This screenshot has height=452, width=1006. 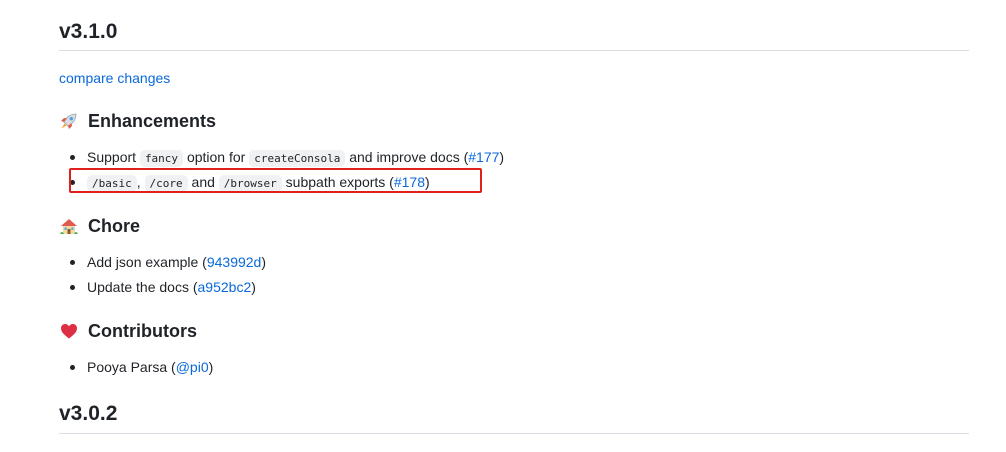 What do you see at coordinates (114, 78) in the screenshot?
I see `compare-changes-link: compare changes` at bounding box center [114, 78].